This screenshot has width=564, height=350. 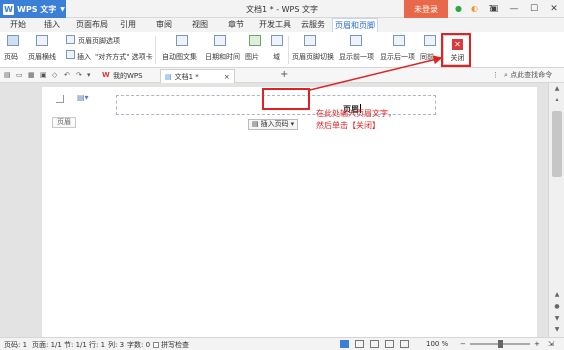 What do you see at coordinates (458, 8) in the screenshot?
I see `security-icon: ●` at bounding box center [458, 8].